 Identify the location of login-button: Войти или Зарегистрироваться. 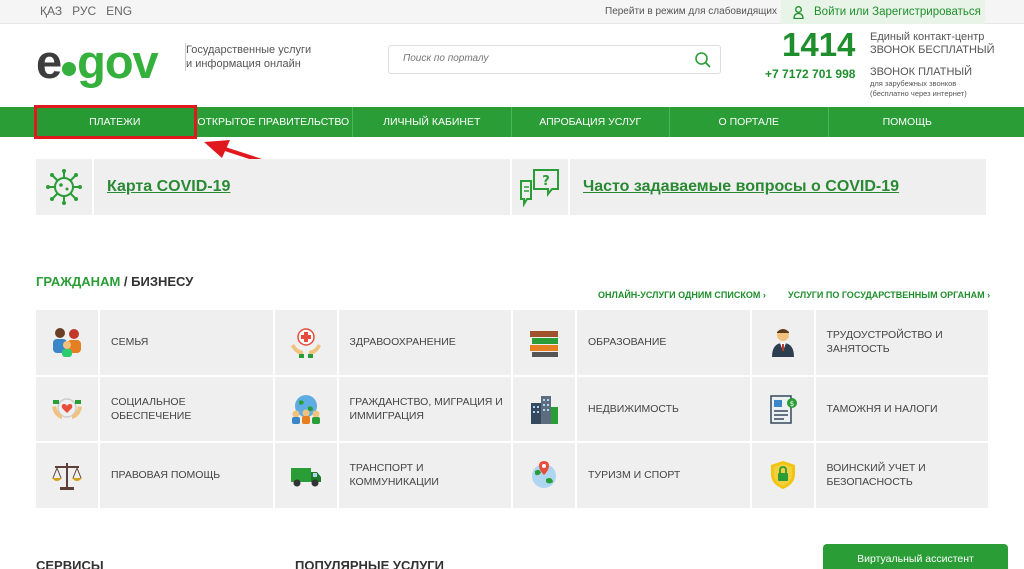
(883, 12).